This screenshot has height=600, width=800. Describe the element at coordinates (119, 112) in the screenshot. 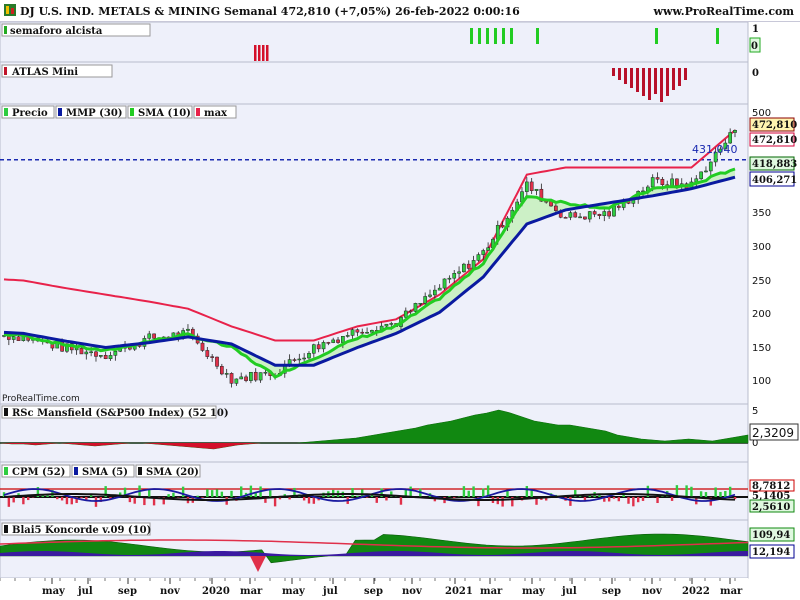

I see `price-legend: Precio MMP (30) SMA (10) max` at that location.